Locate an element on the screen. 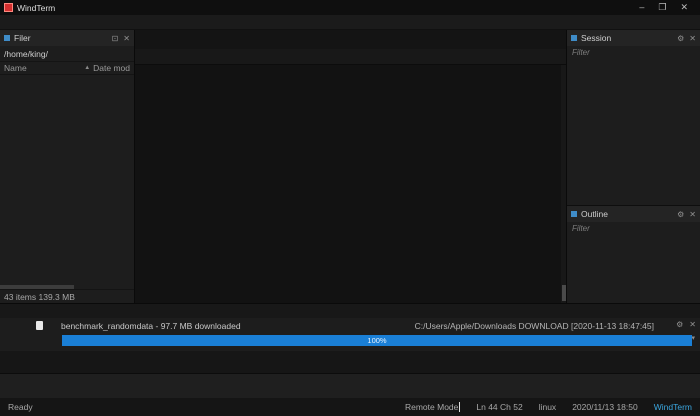 This screenshot has height=416, width=700. download-progress-bar: 100% is located at coordinates (377, 340).